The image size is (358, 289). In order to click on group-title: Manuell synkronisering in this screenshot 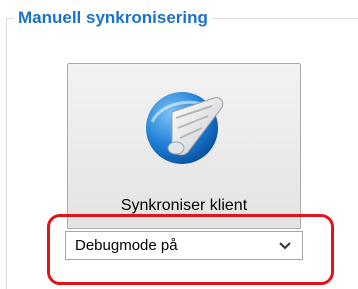, I will do `click(113, 18)`.